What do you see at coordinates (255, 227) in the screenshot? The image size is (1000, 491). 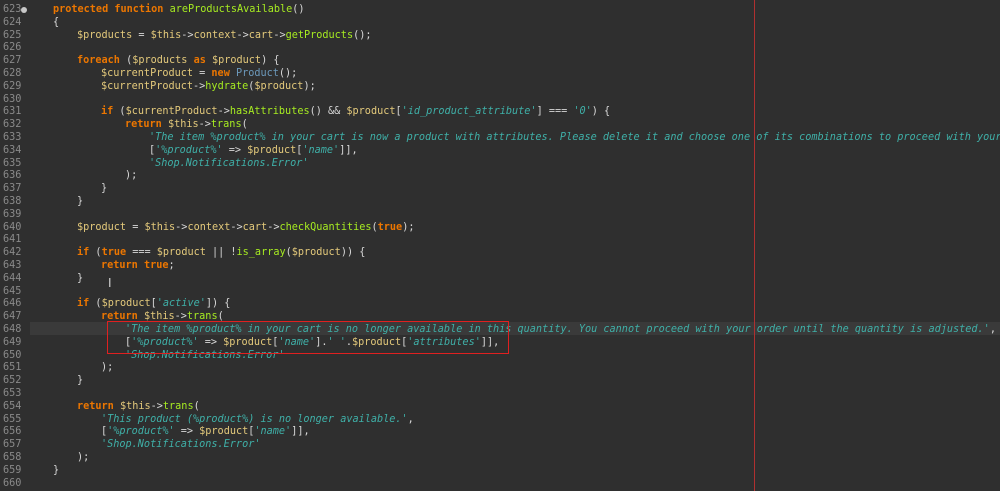 I see `code-token: cart` at bounding box center [255, 227].